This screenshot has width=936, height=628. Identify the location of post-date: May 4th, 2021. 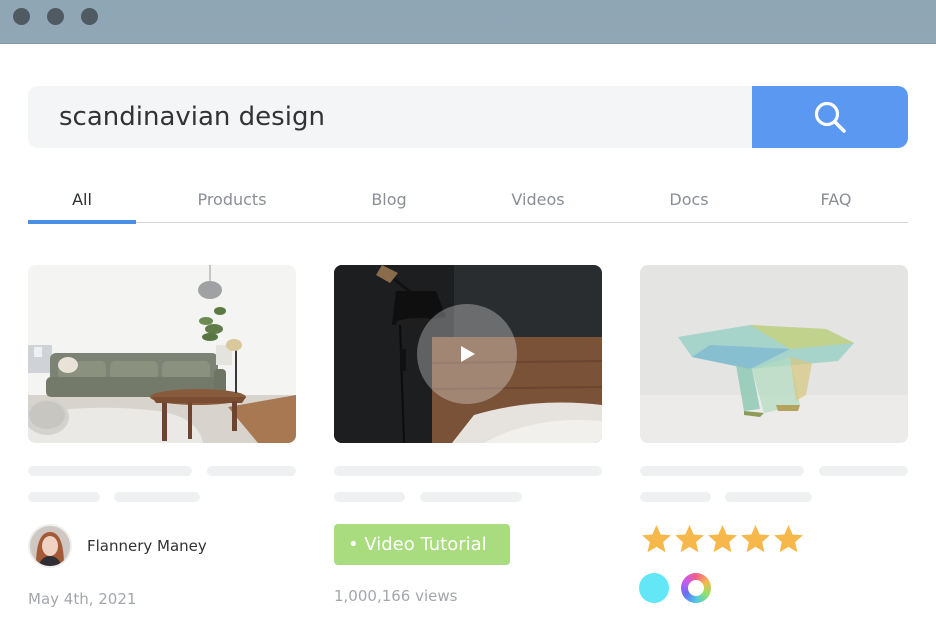
(82, 599).